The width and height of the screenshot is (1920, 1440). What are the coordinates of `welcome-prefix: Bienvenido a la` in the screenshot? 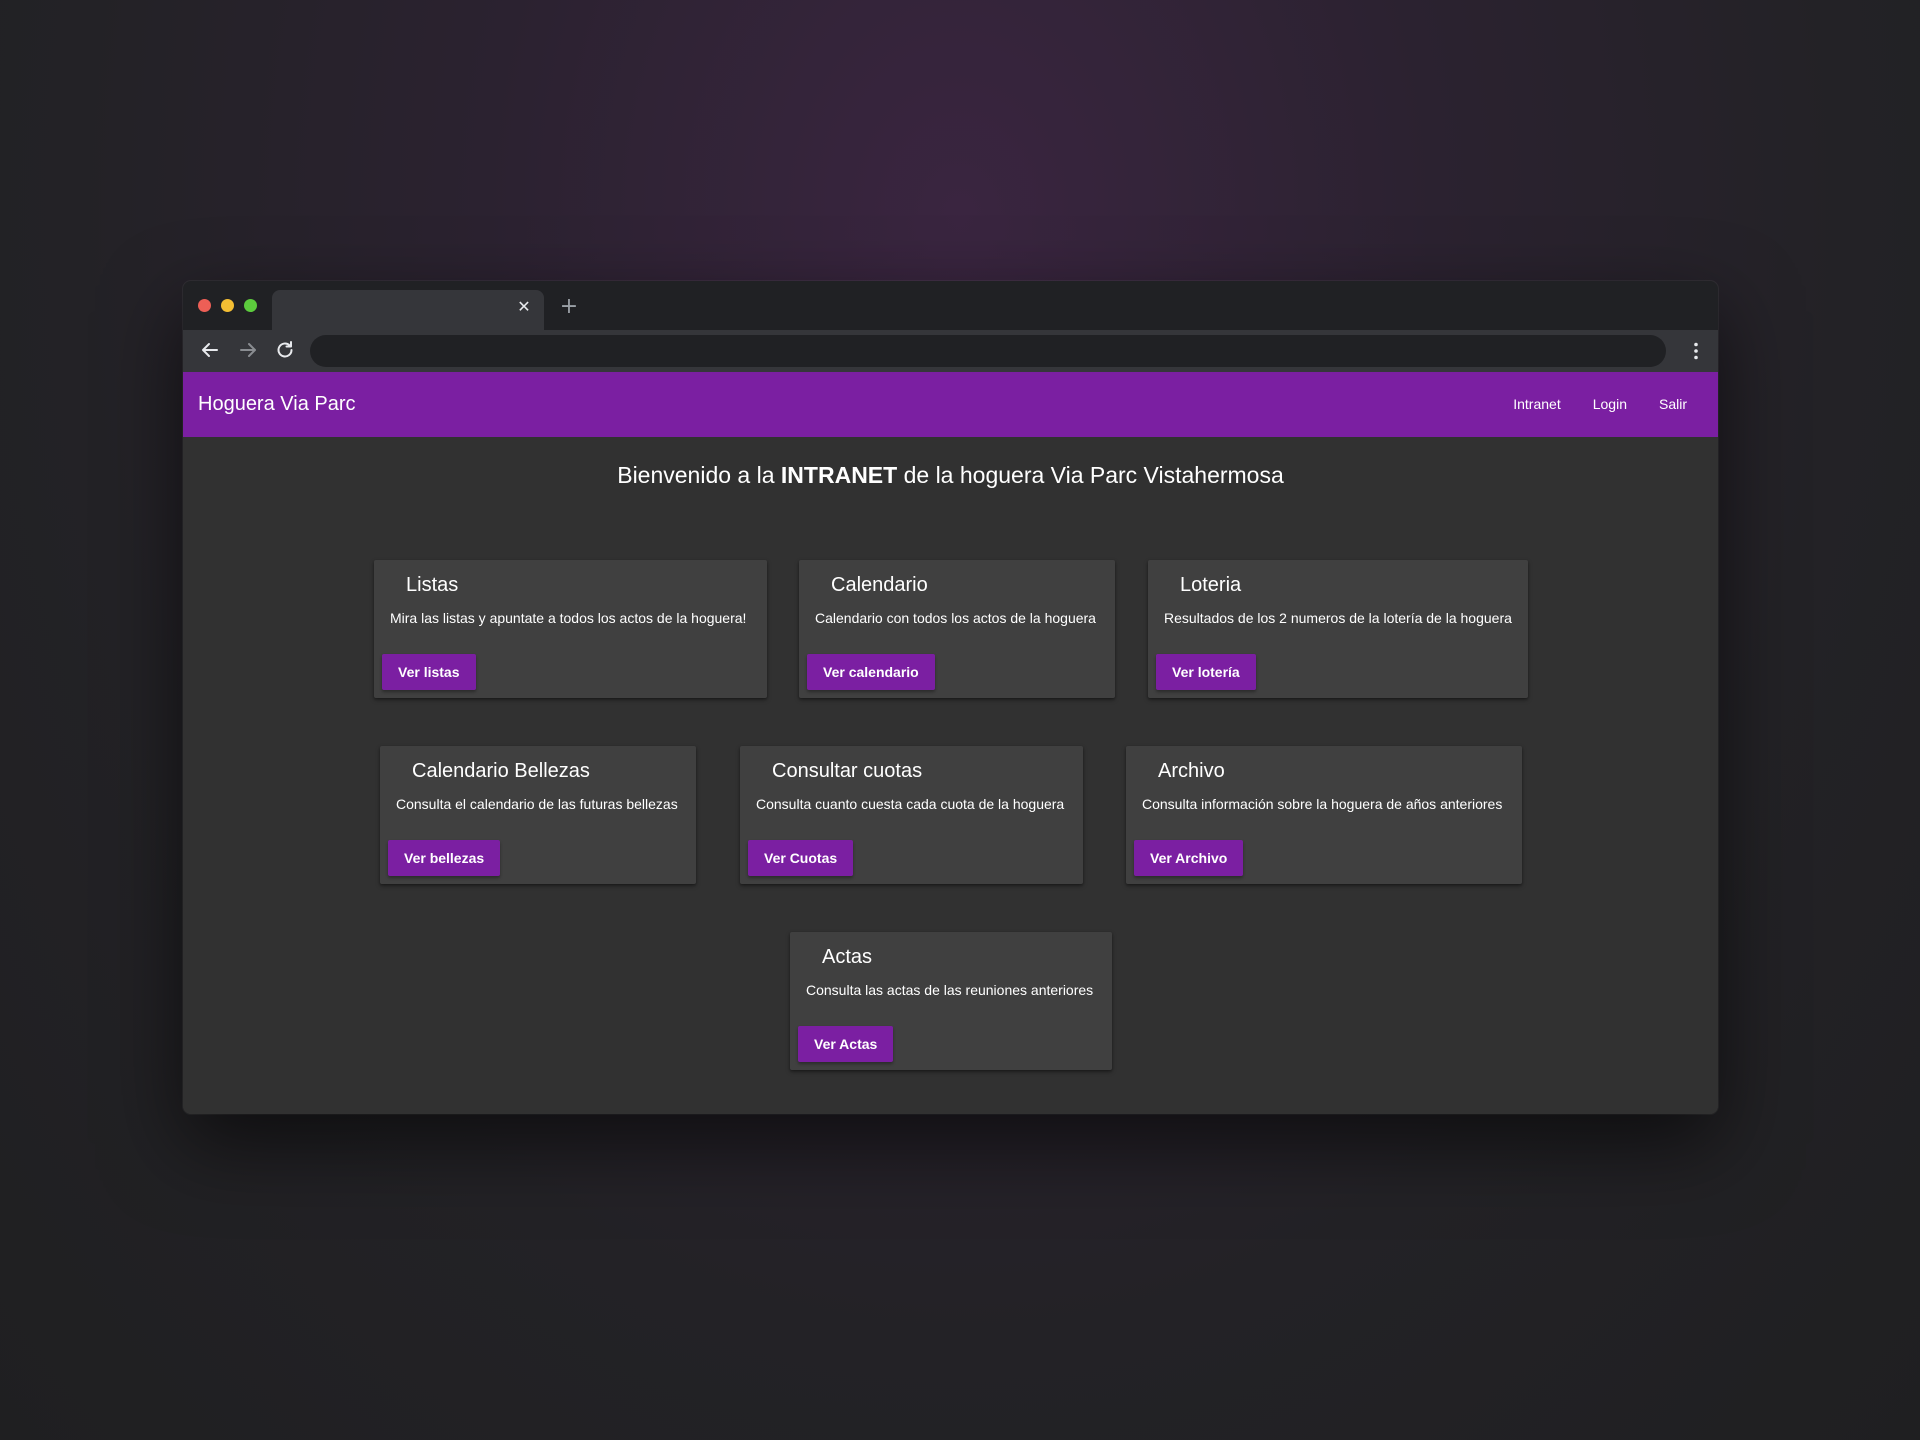 It's located at (699, 475).